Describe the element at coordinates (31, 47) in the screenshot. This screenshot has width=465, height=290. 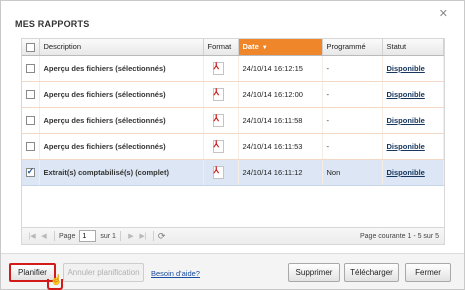
I see `select-all-checkbox` at that location.